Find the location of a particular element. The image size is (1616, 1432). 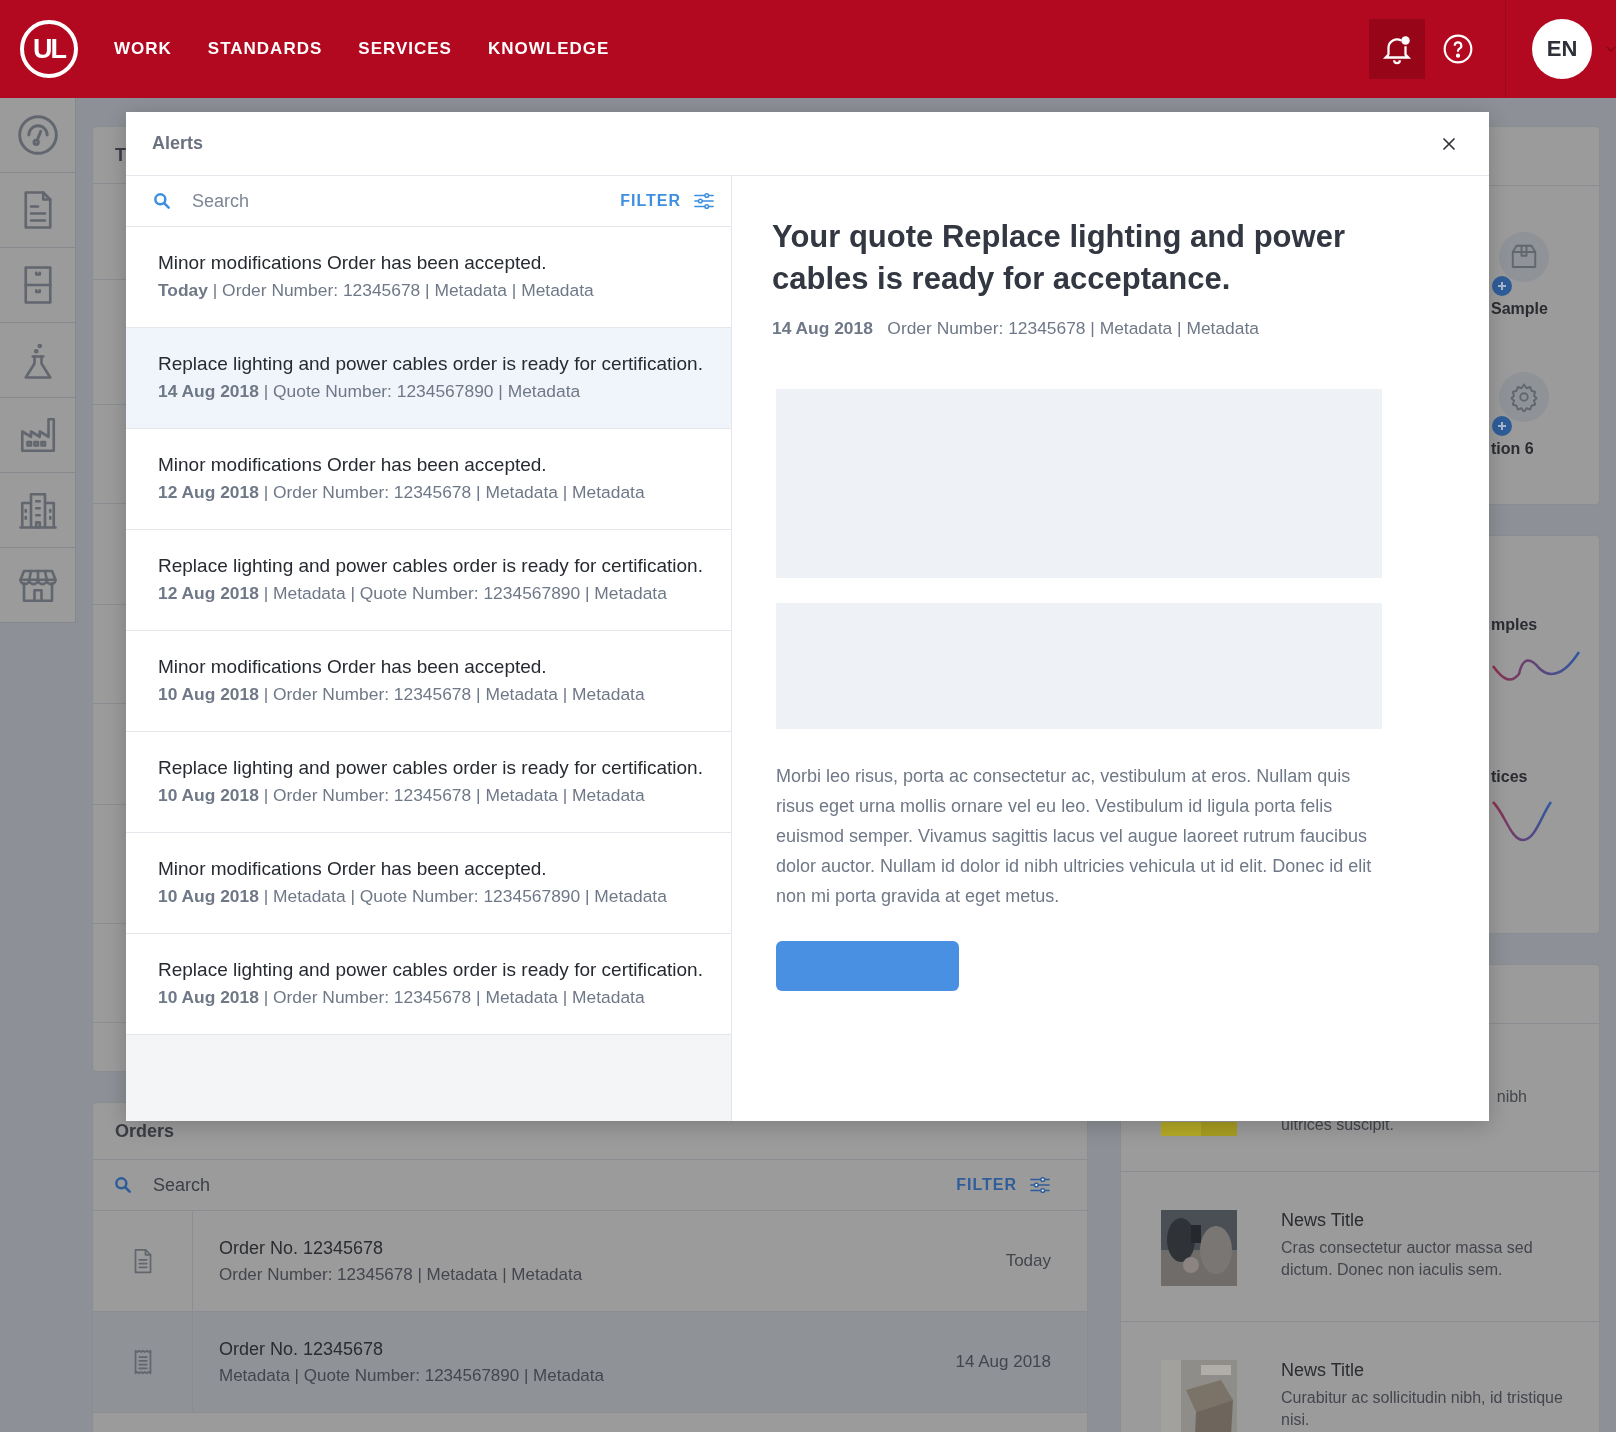

detail-title: Your quote Replace lighting and power cables is ready for acceptance. is located at coordinates (1059, 258).